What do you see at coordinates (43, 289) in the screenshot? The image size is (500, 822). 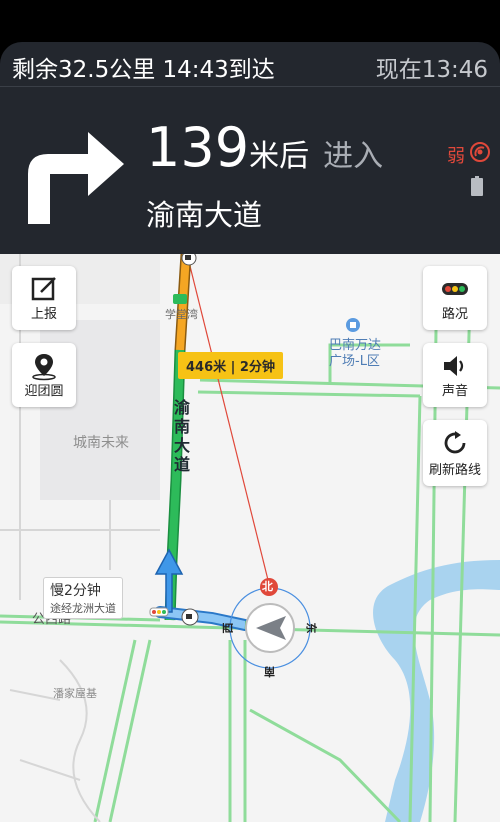 I see `edit-icon` at bounding box center [43, 289].